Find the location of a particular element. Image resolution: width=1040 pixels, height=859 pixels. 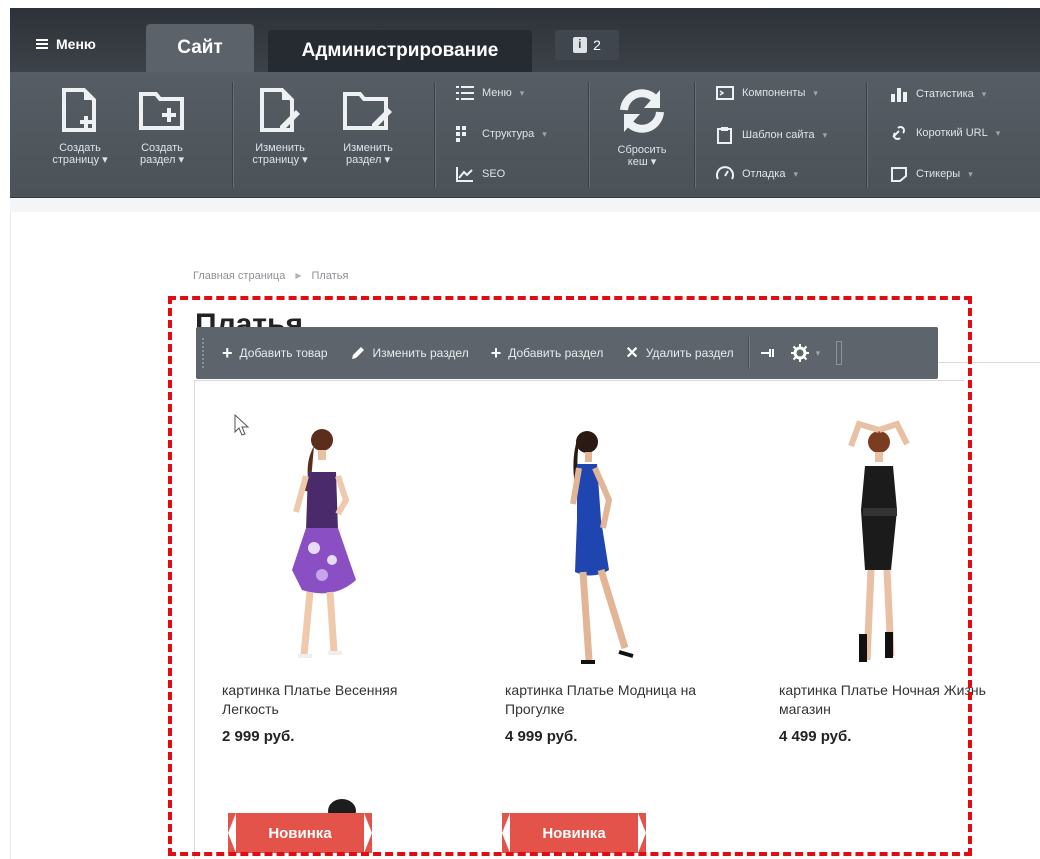

structure-dropdown: Структура ▾ is located at coordinates (501, 134).